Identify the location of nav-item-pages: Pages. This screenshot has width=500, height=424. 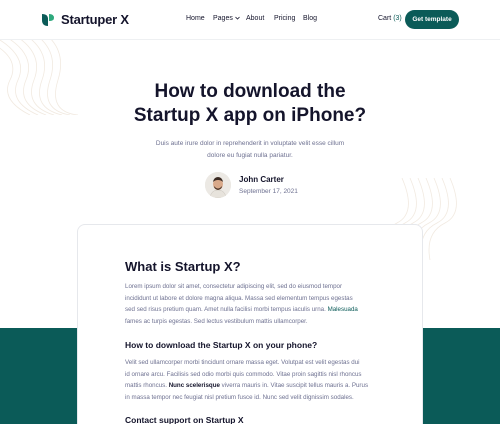
(226, 18).